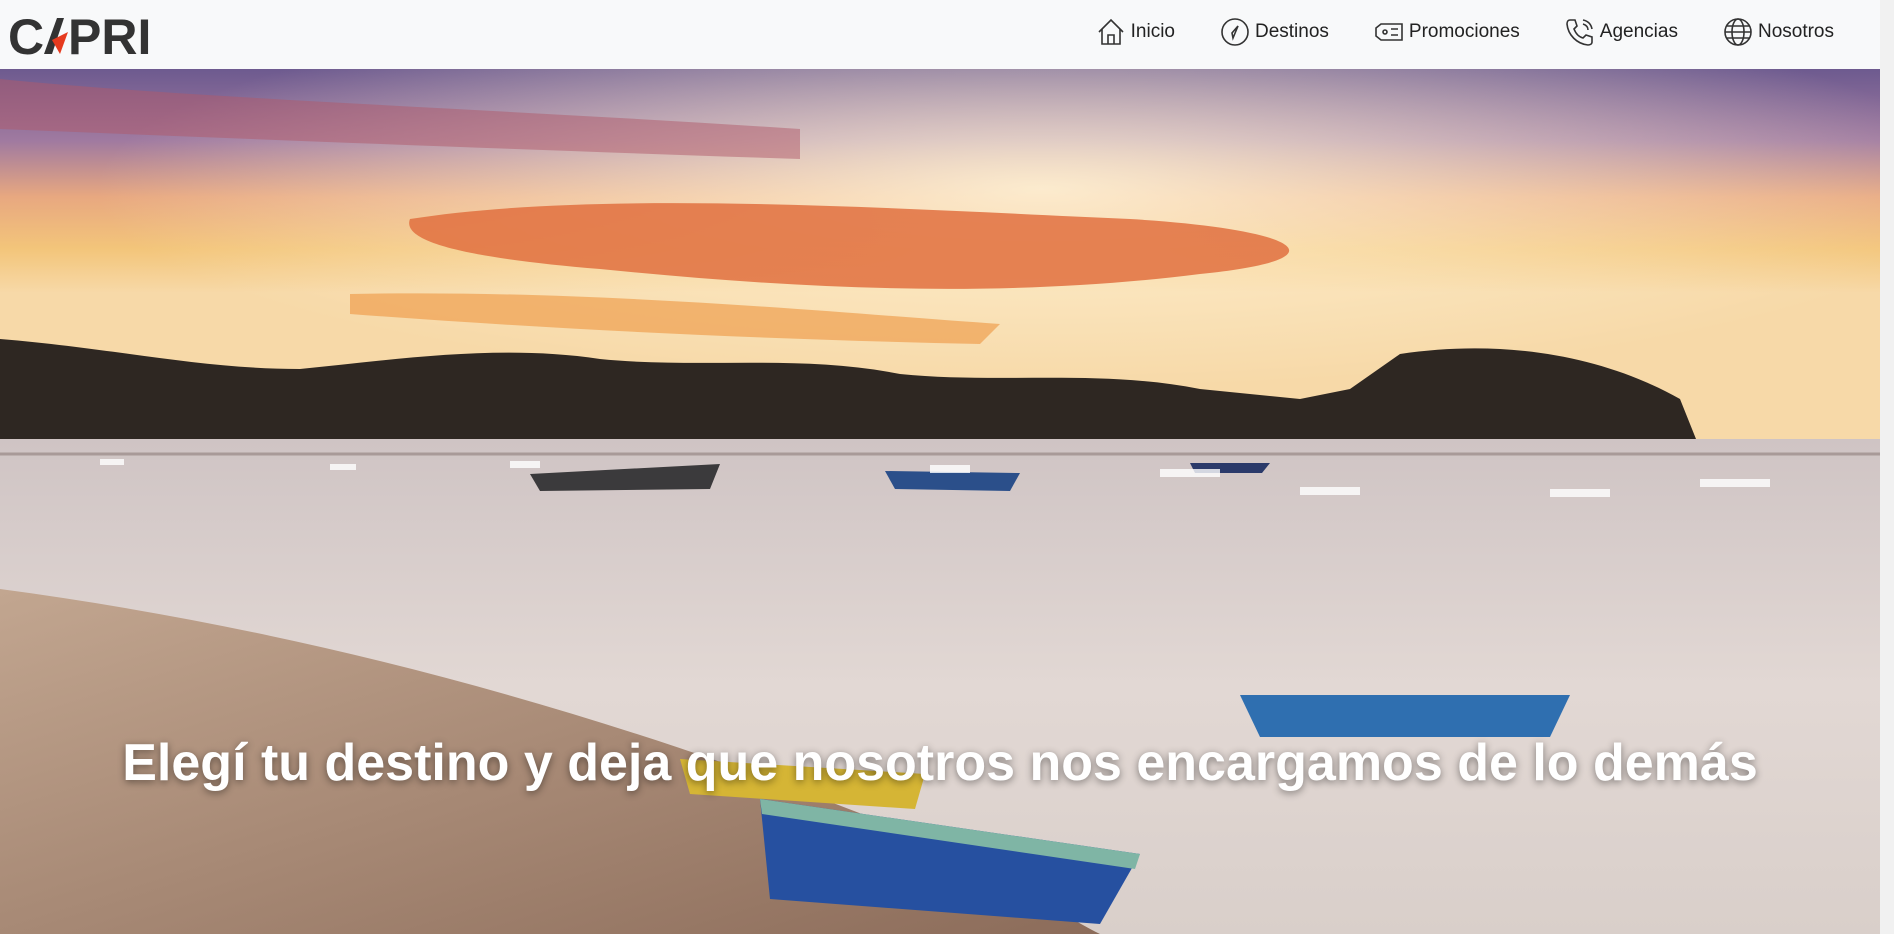 The image size is (1894, 934). What do you see at coordinates (26, 35) in the screenshot?
I see `svg-text: C` at bounding box center [26, 35].